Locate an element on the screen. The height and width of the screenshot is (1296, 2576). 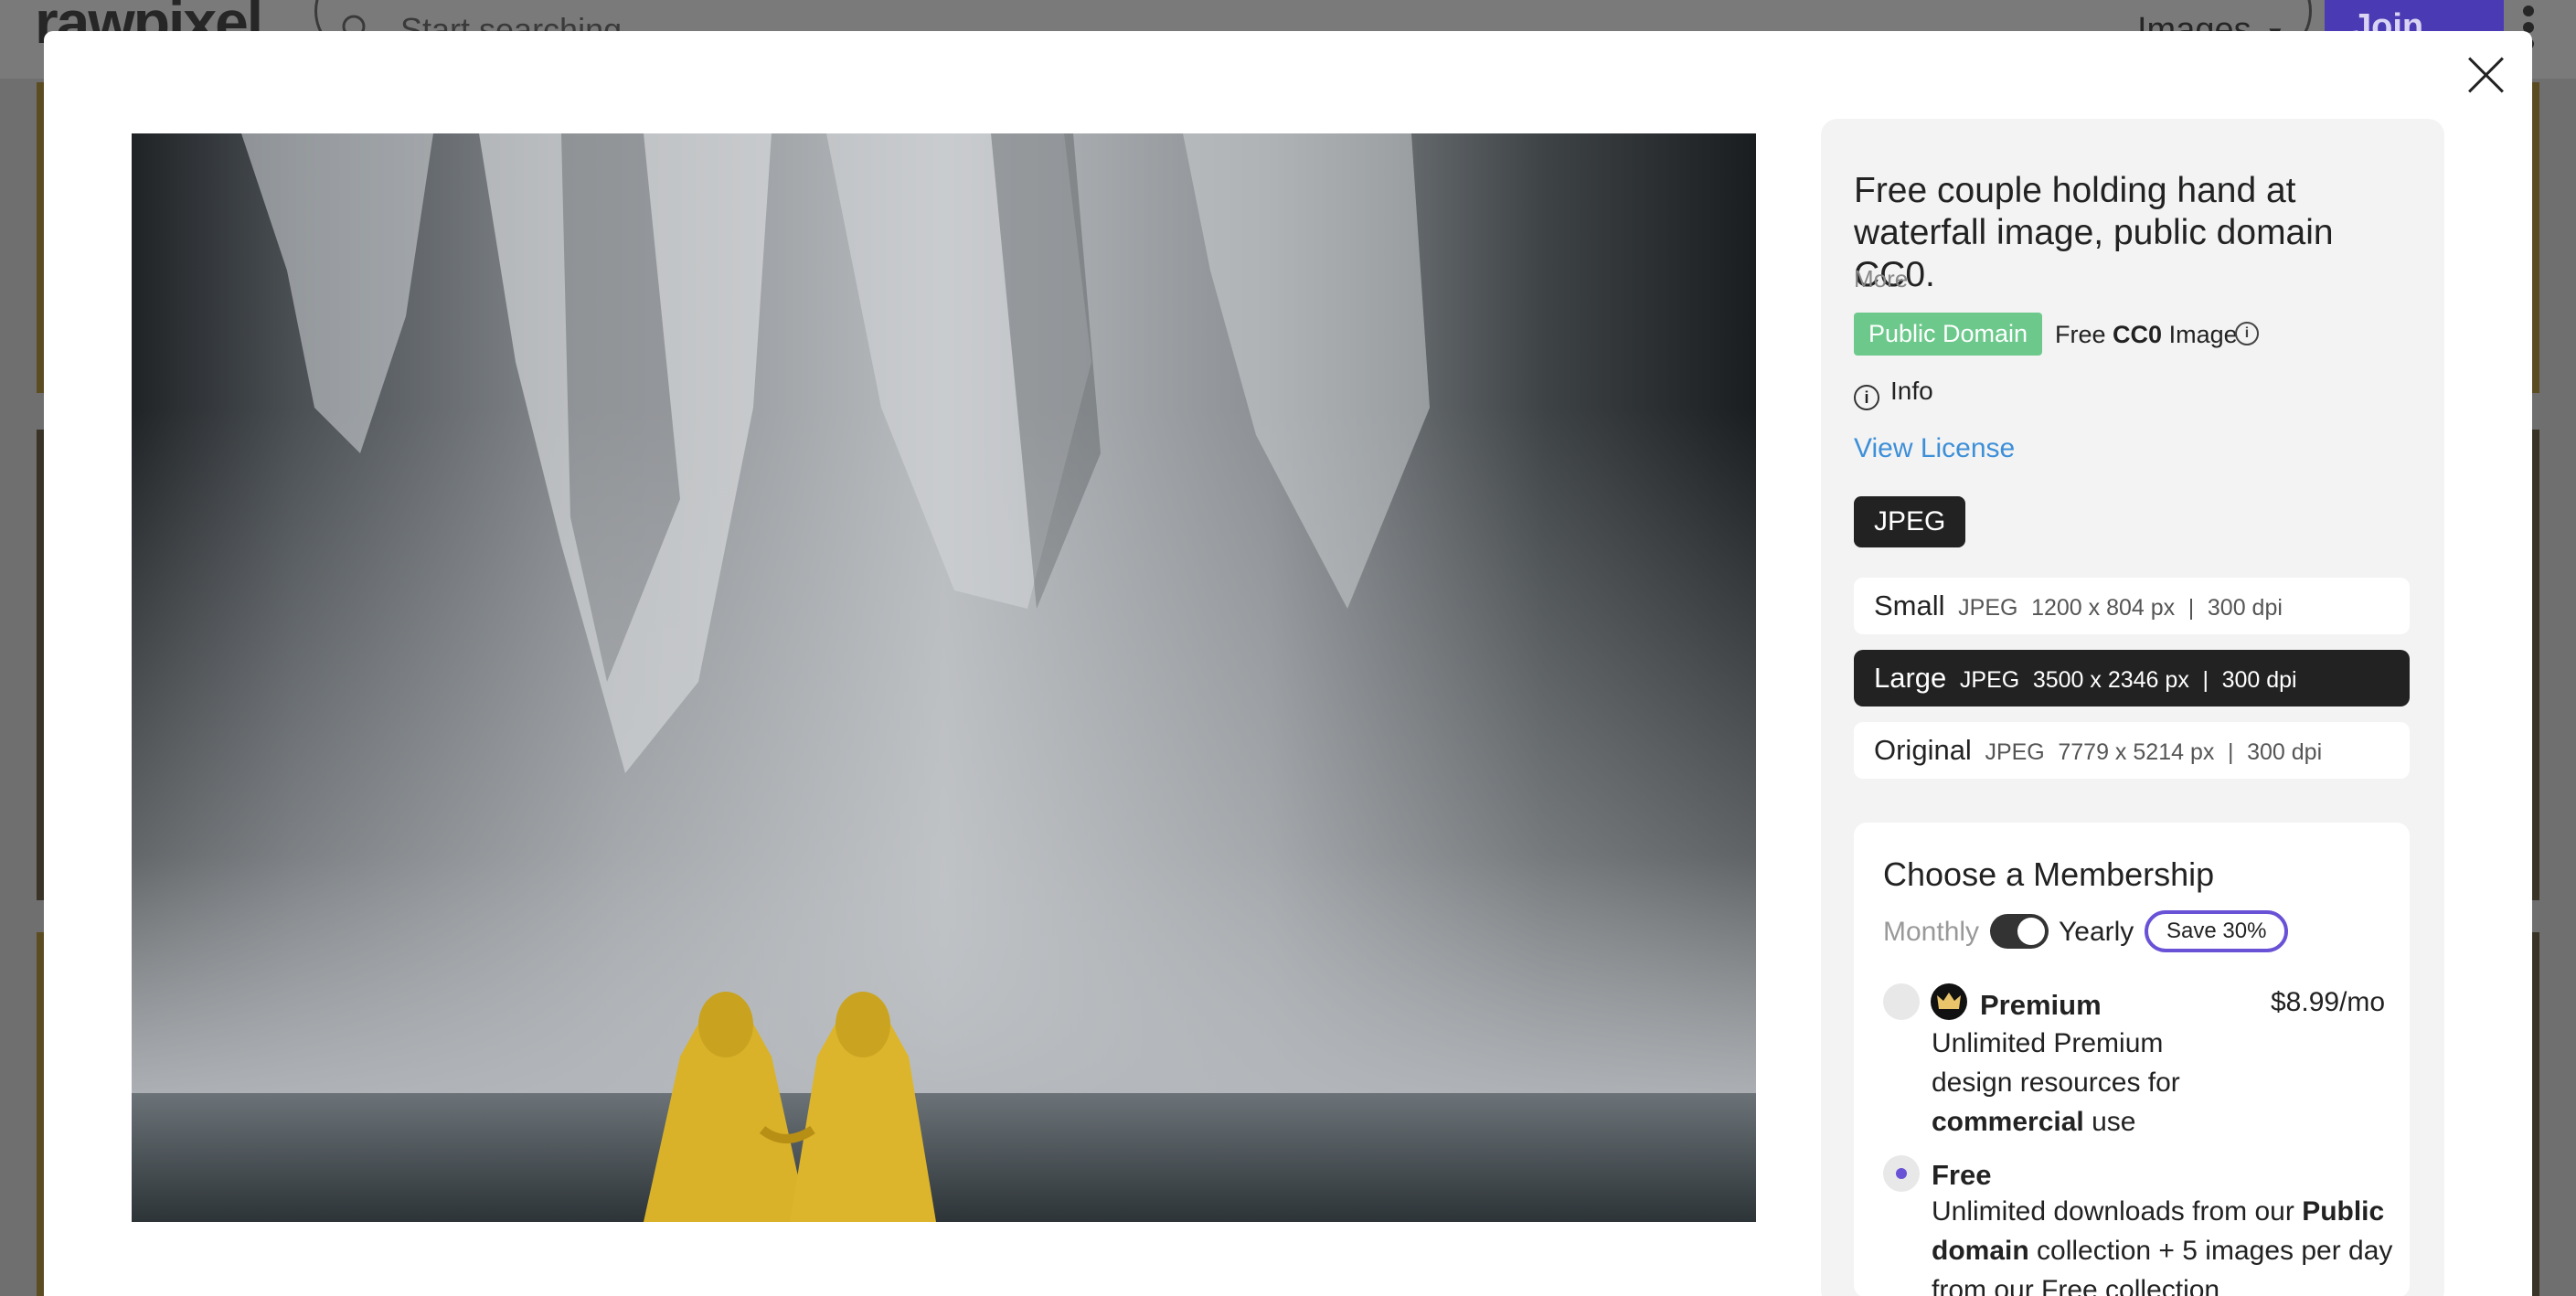
info-circle-icon: i is located at coordinates (1866, 398).